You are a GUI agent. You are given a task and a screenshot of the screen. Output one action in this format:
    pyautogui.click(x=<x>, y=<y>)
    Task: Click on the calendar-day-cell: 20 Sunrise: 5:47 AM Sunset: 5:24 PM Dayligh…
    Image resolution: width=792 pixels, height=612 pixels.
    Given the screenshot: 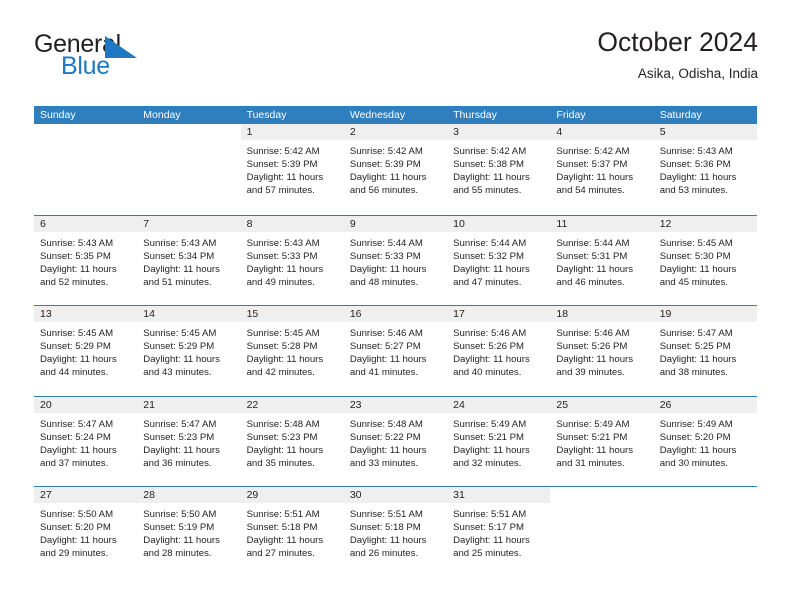 What is the action you would take?
    pyautogui.click(x=86, y=441)
    